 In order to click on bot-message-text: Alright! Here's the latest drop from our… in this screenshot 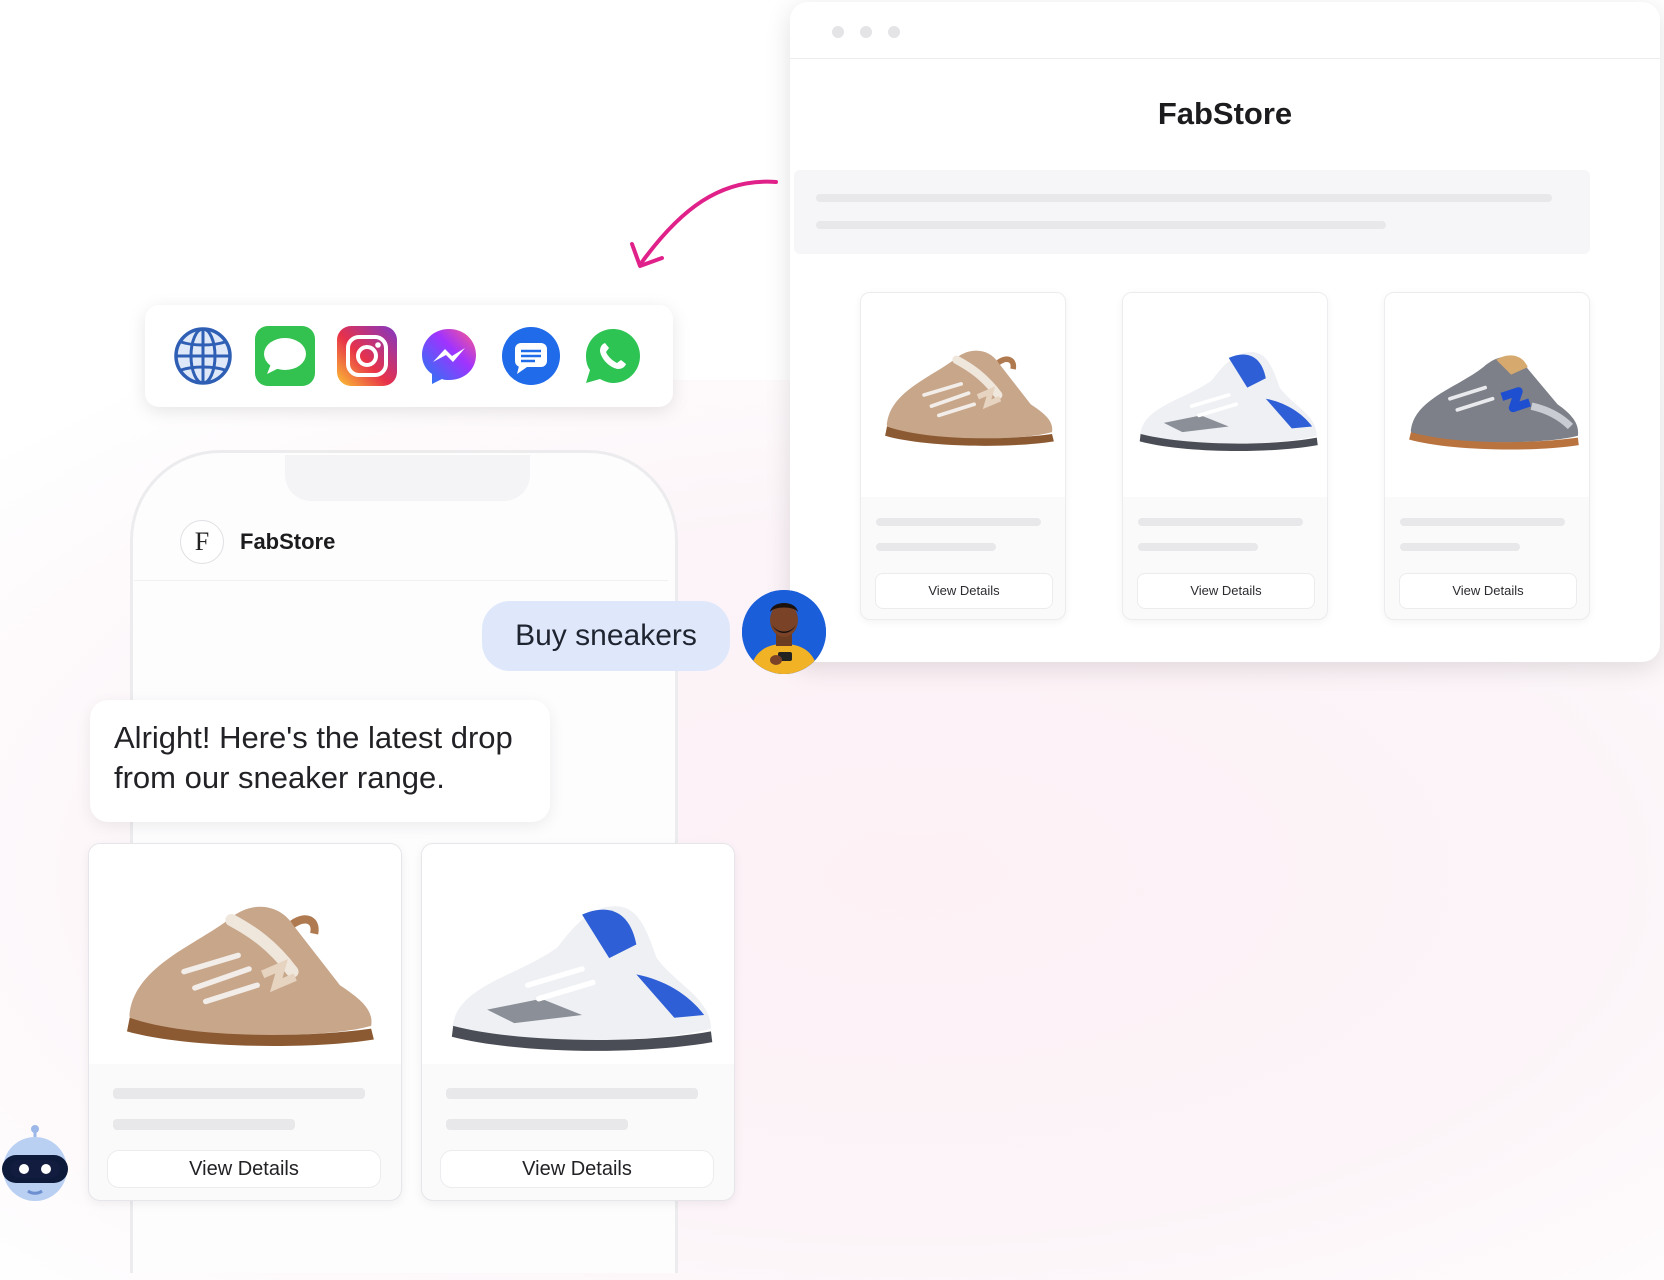, I will do `click(313, 757)`.